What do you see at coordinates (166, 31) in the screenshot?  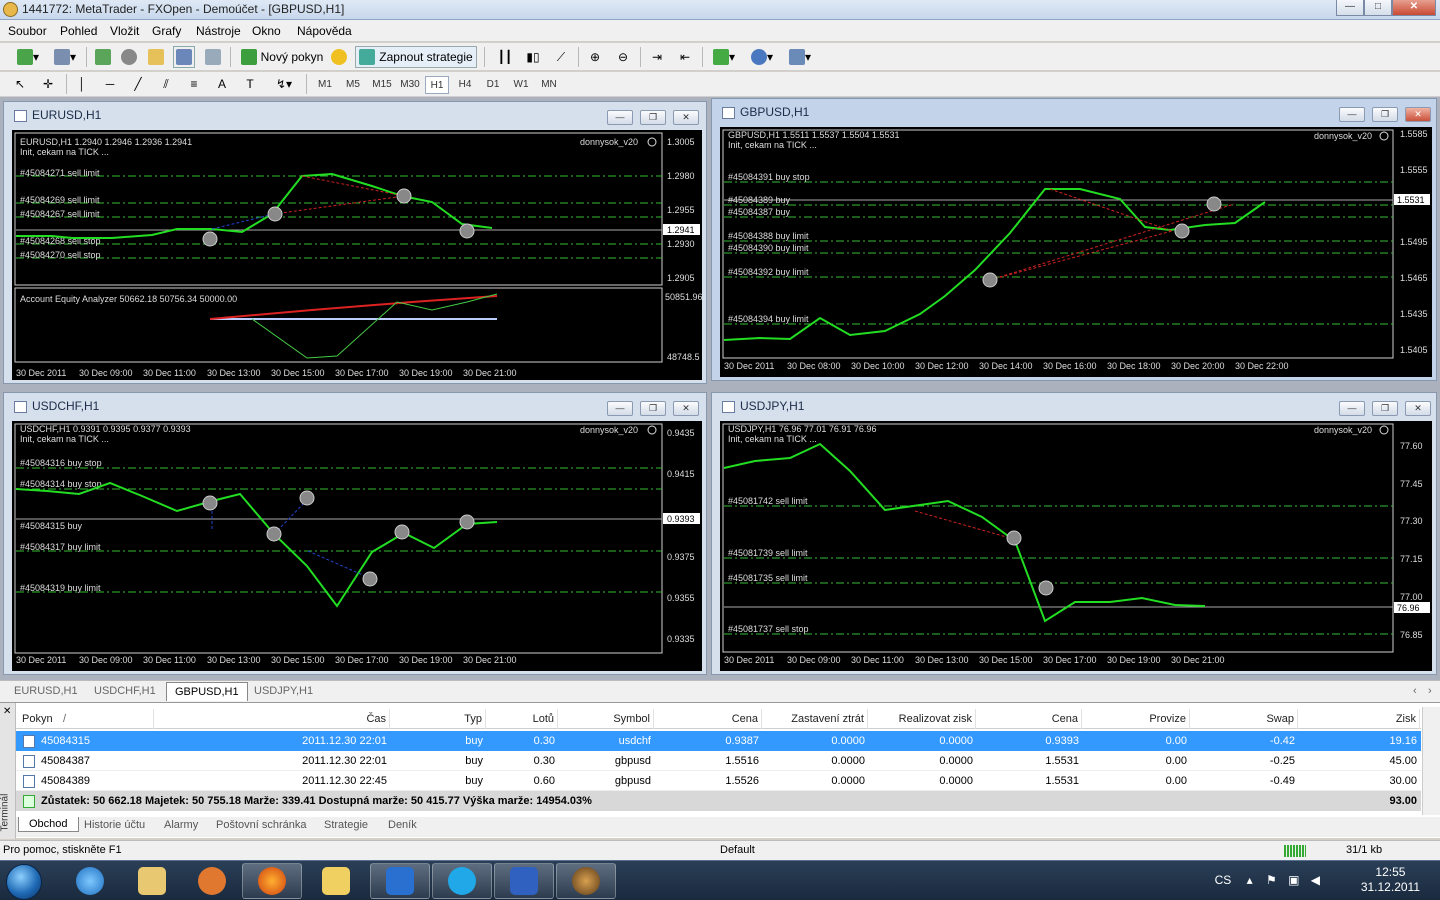 I see `menu-grafy: Grafy` at bounding box center [166, 31].